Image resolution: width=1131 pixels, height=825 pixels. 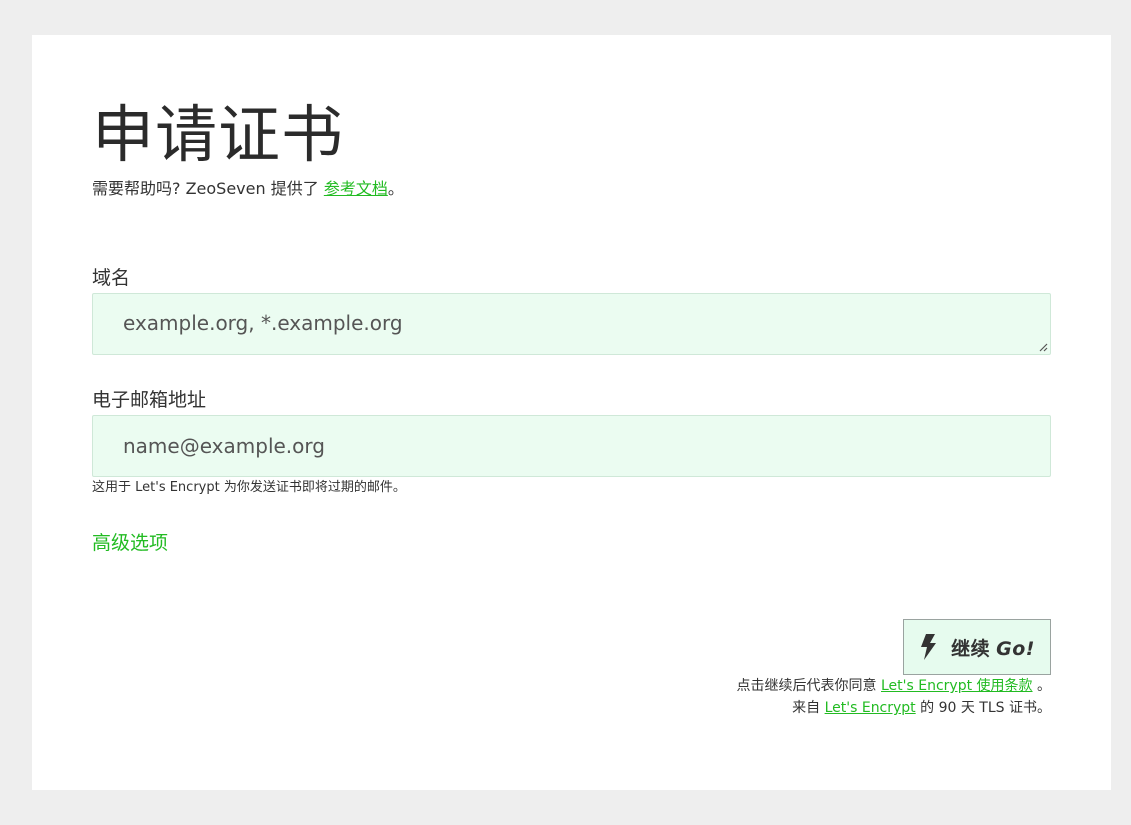 What do you see at coordinates (1041, 686) in the screenshot?
I see `terms-suffix: 。` at bounding box center [1041, 686].